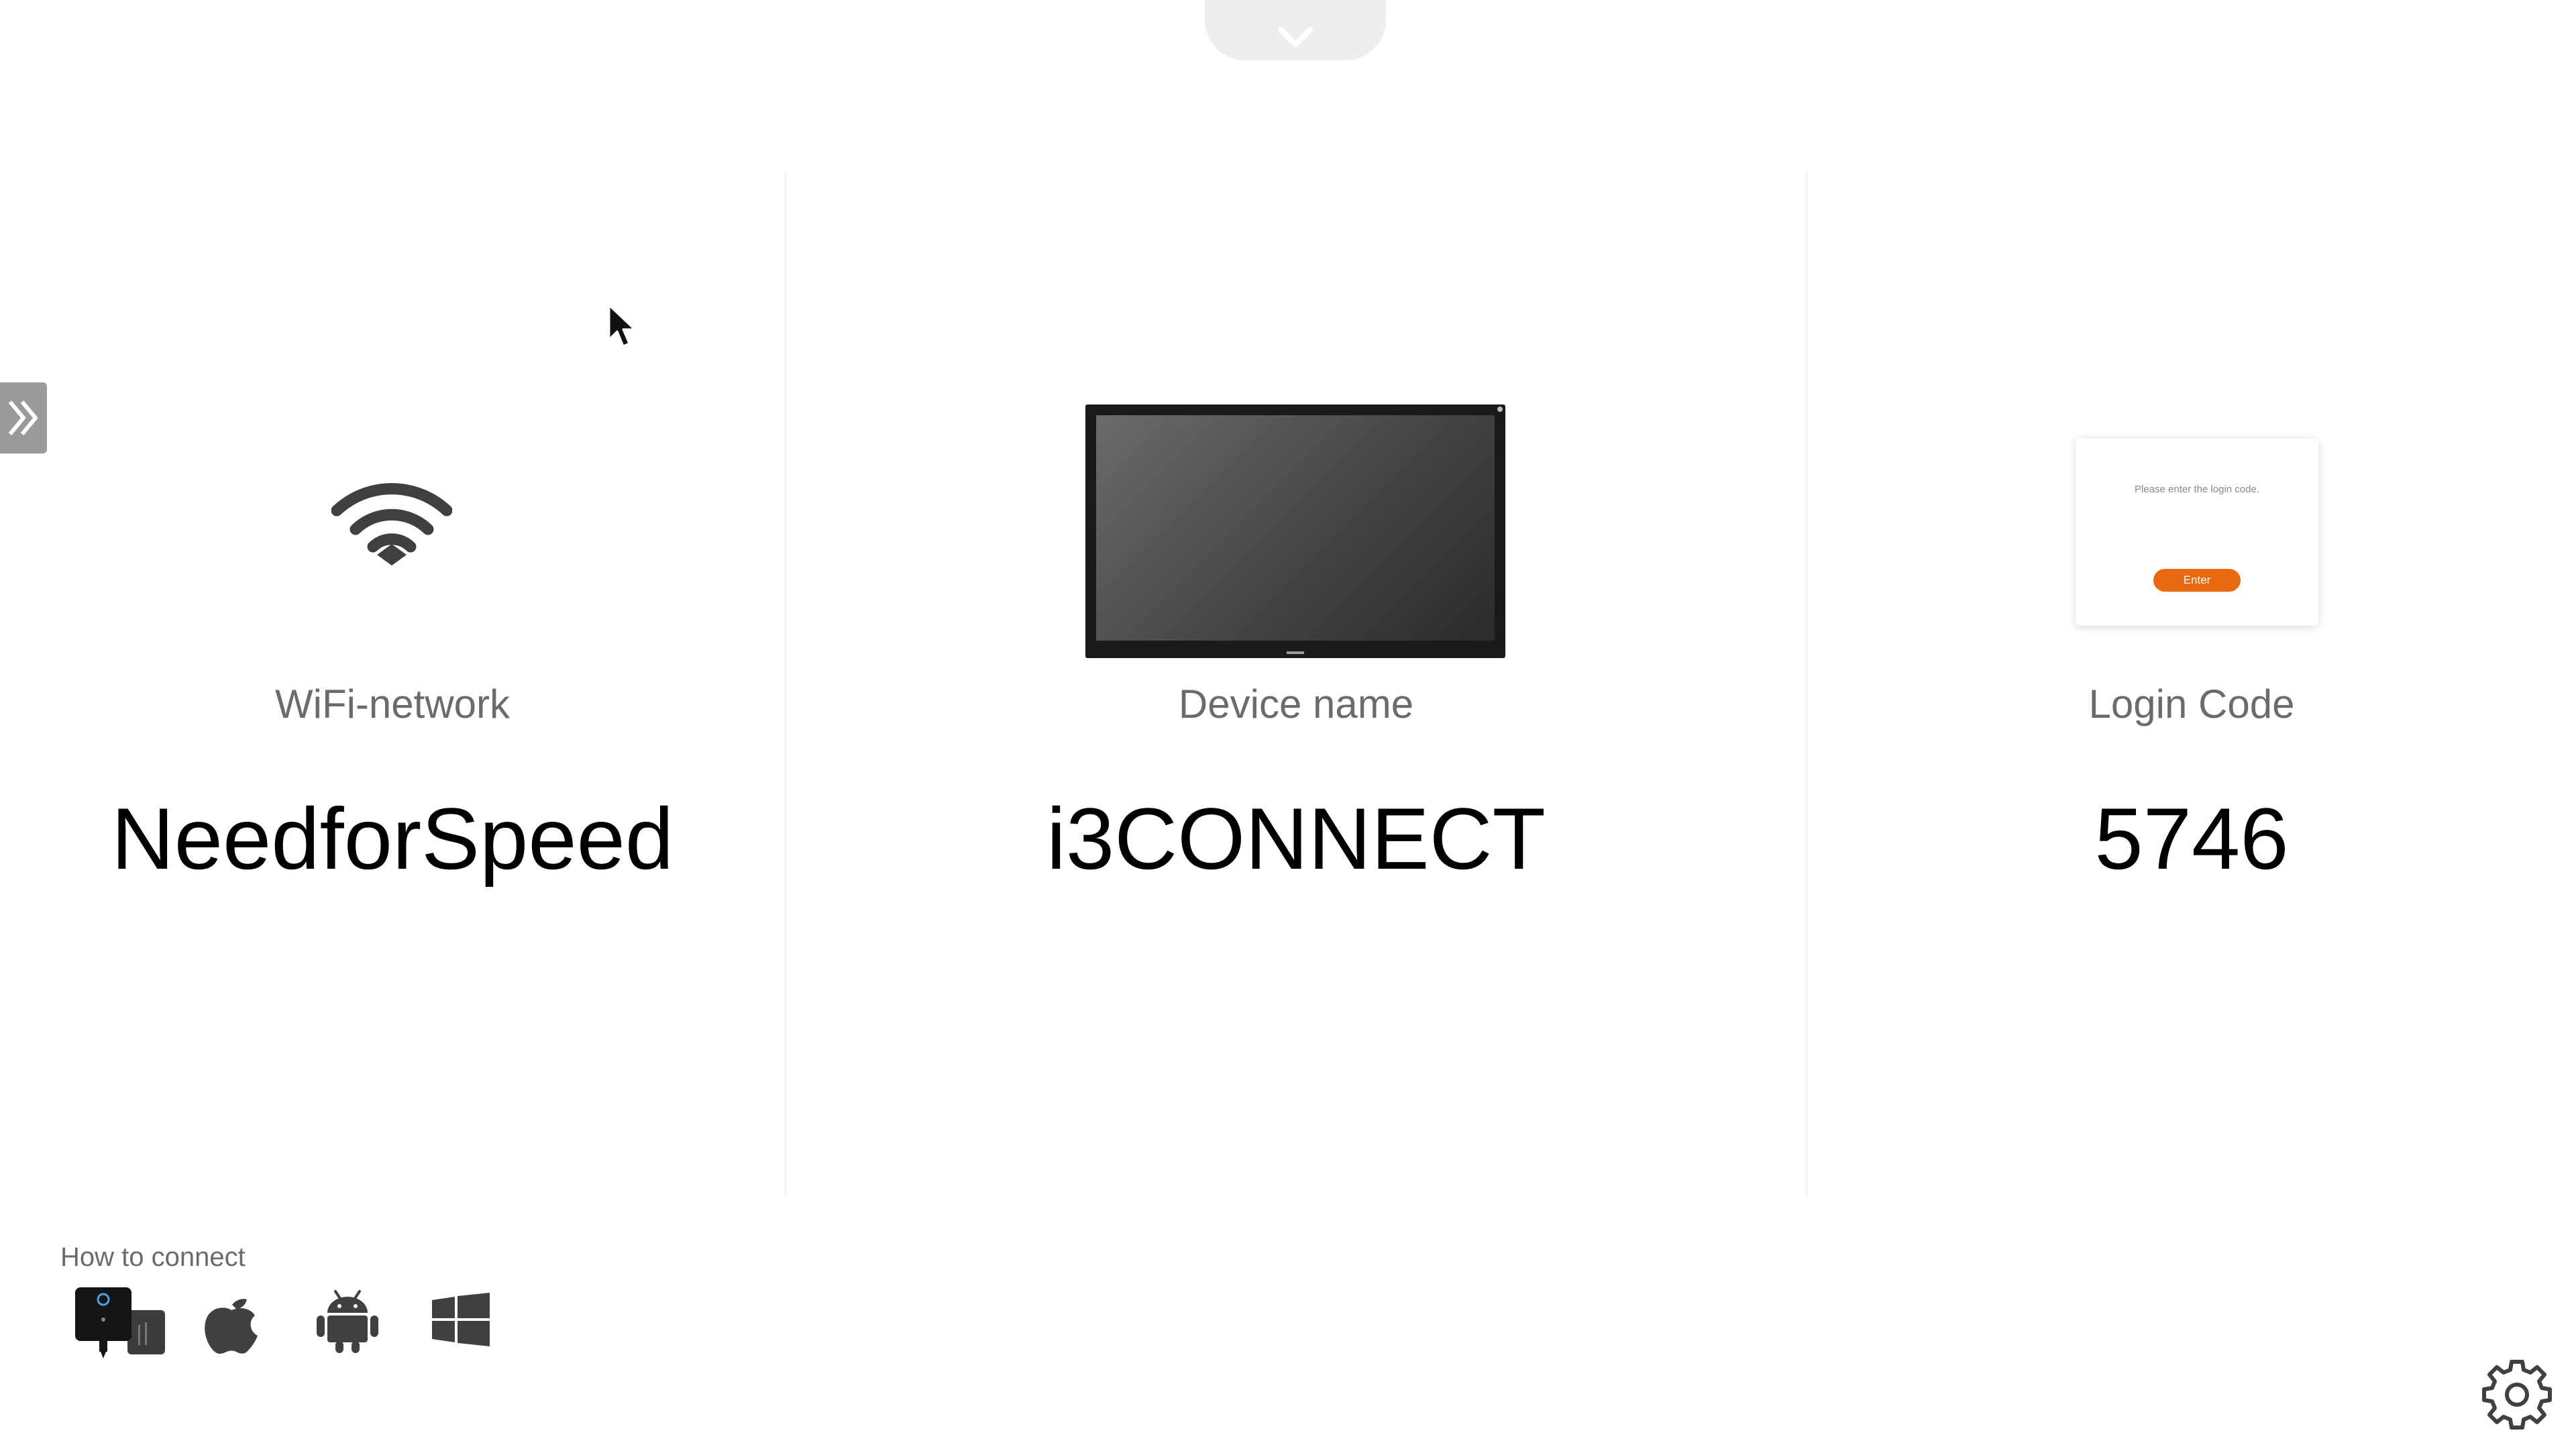 This screenshot has height=1449, width=2576. I want to click on dongle-icon, so click(121, 1321).